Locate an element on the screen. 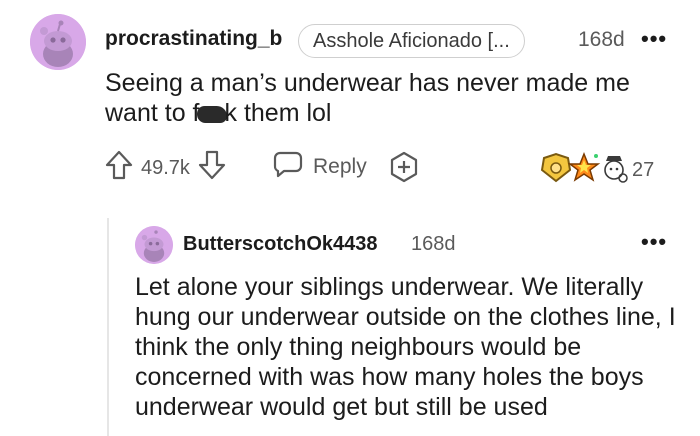  award-icons is located at coordinates (585, 170).